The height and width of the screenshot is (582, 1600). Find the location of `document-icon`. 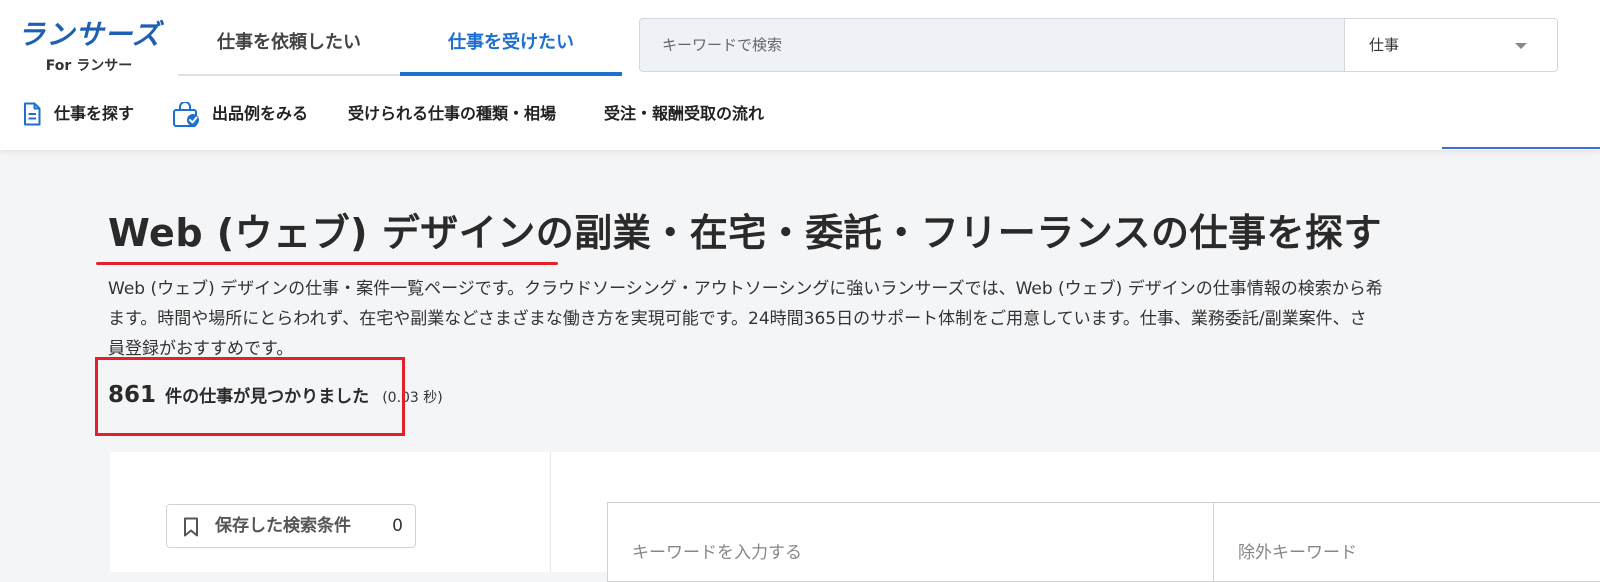

document-icon is located at coordinates (32, 114).